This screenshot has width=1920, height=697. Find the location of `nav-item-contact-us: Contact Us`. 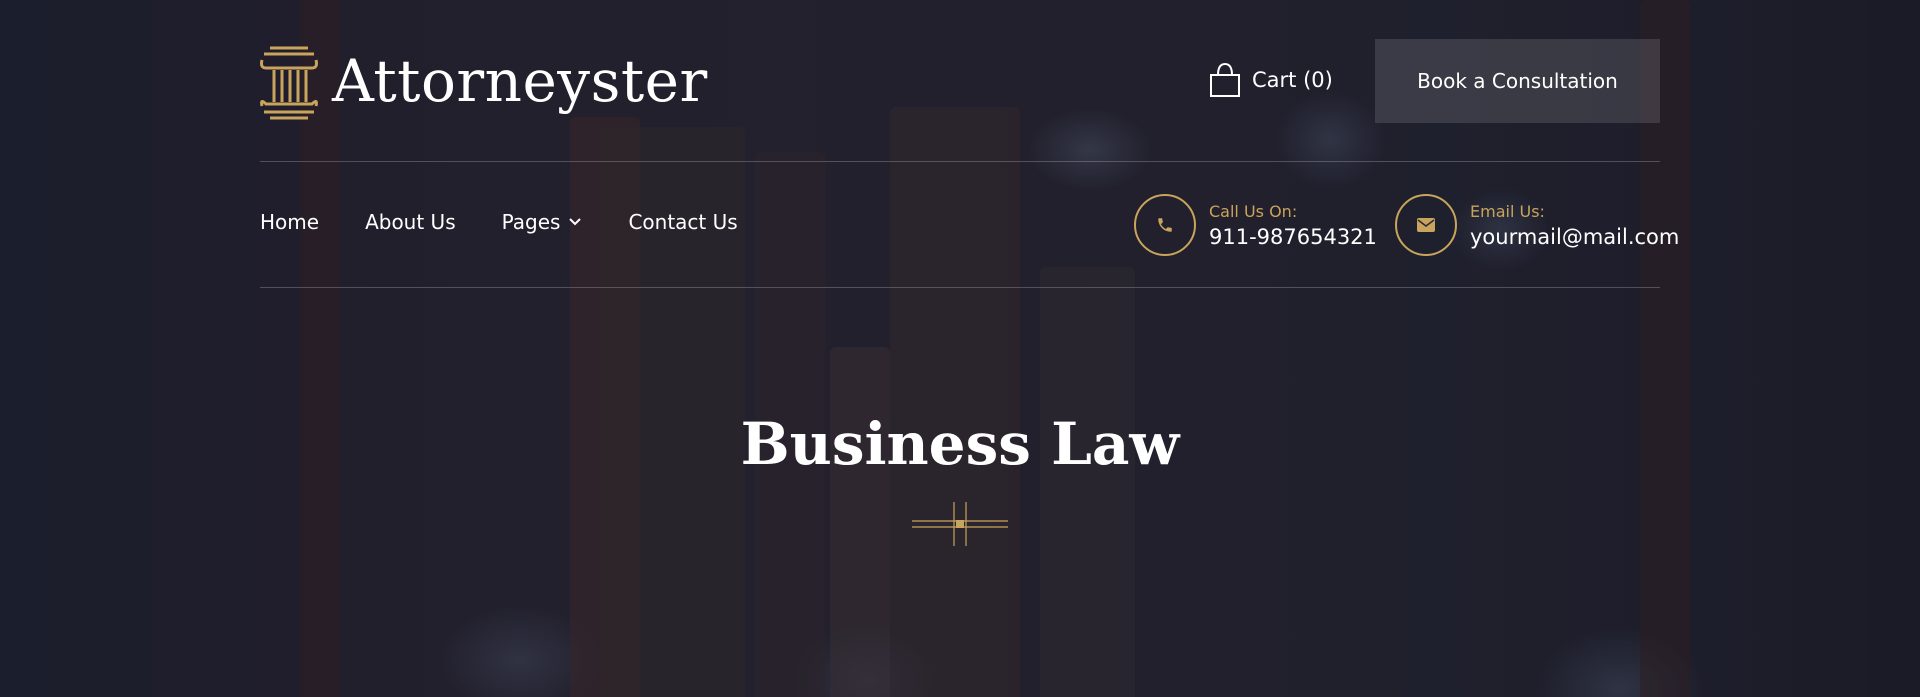

nav-item-contact-us: Contact Us is located at coordinates (682, 222).